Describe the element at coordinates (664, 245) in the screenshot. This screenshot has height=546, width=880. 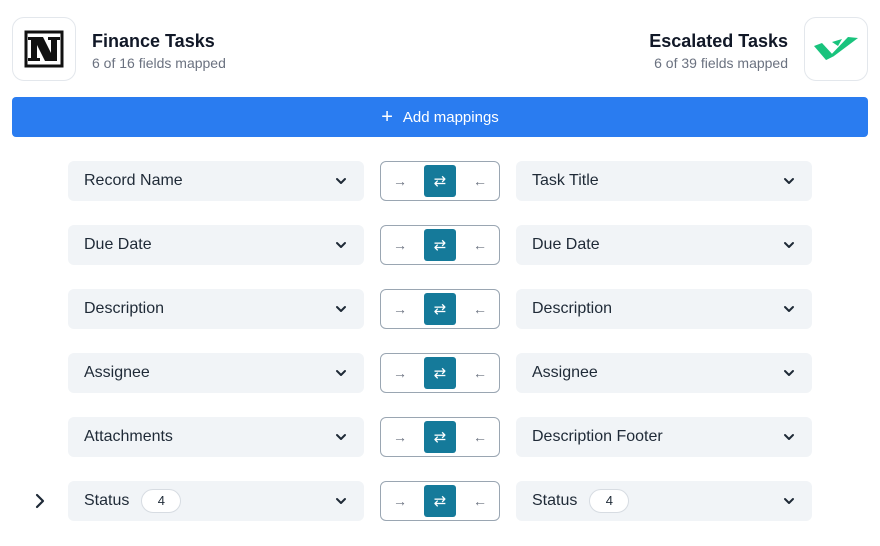
I see `target-field-select: Due Date` at that location.